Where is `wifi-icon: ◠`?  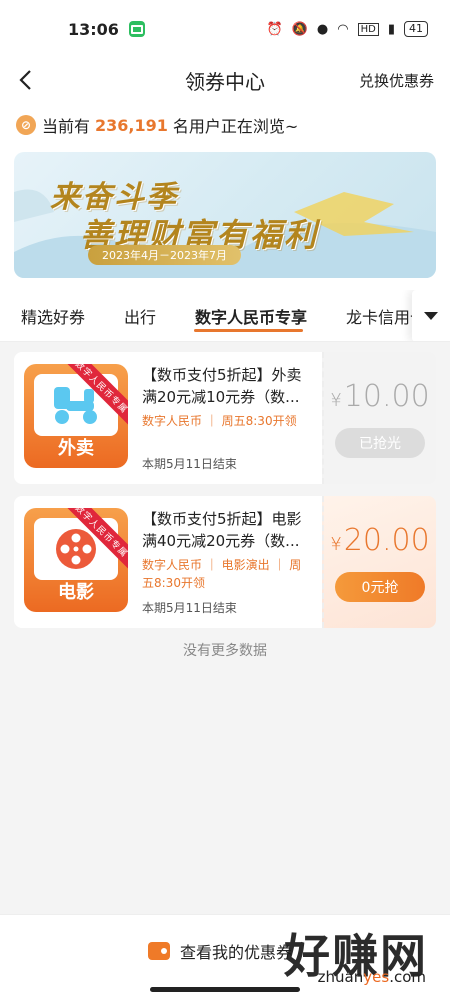 wifi-icon: ◠ is located at coordinates (343, 29).